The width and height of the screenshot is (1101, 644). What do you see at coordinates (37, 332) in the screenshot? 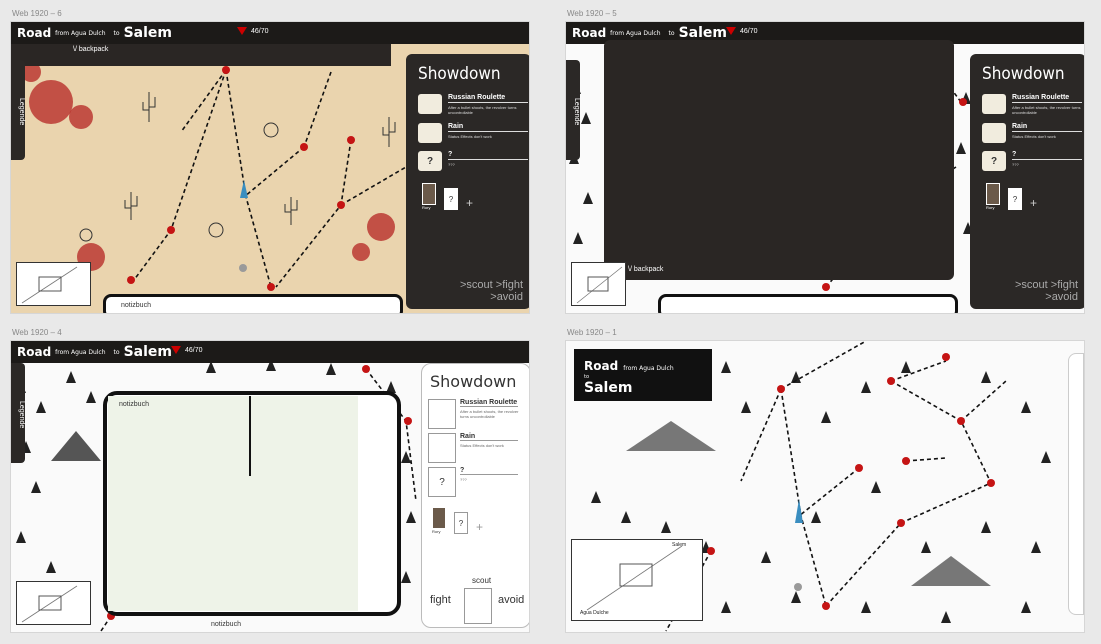
I see `frame-label: Web 1920 – 4` at bounding box center [37, 332].